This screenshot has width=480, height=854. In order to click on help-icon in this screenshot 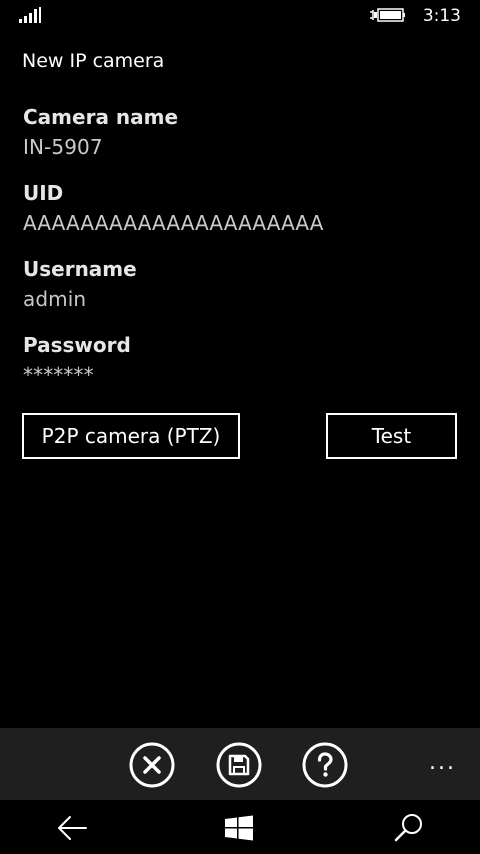, I will do `click(325, 765)`.